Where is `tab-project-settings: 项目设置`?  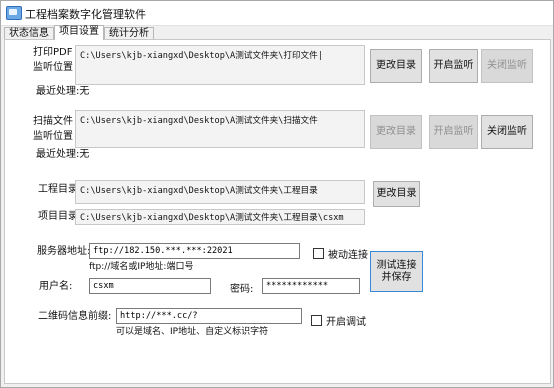 tab-project-settings: 项目设置 is located at coordinates (79, 32).